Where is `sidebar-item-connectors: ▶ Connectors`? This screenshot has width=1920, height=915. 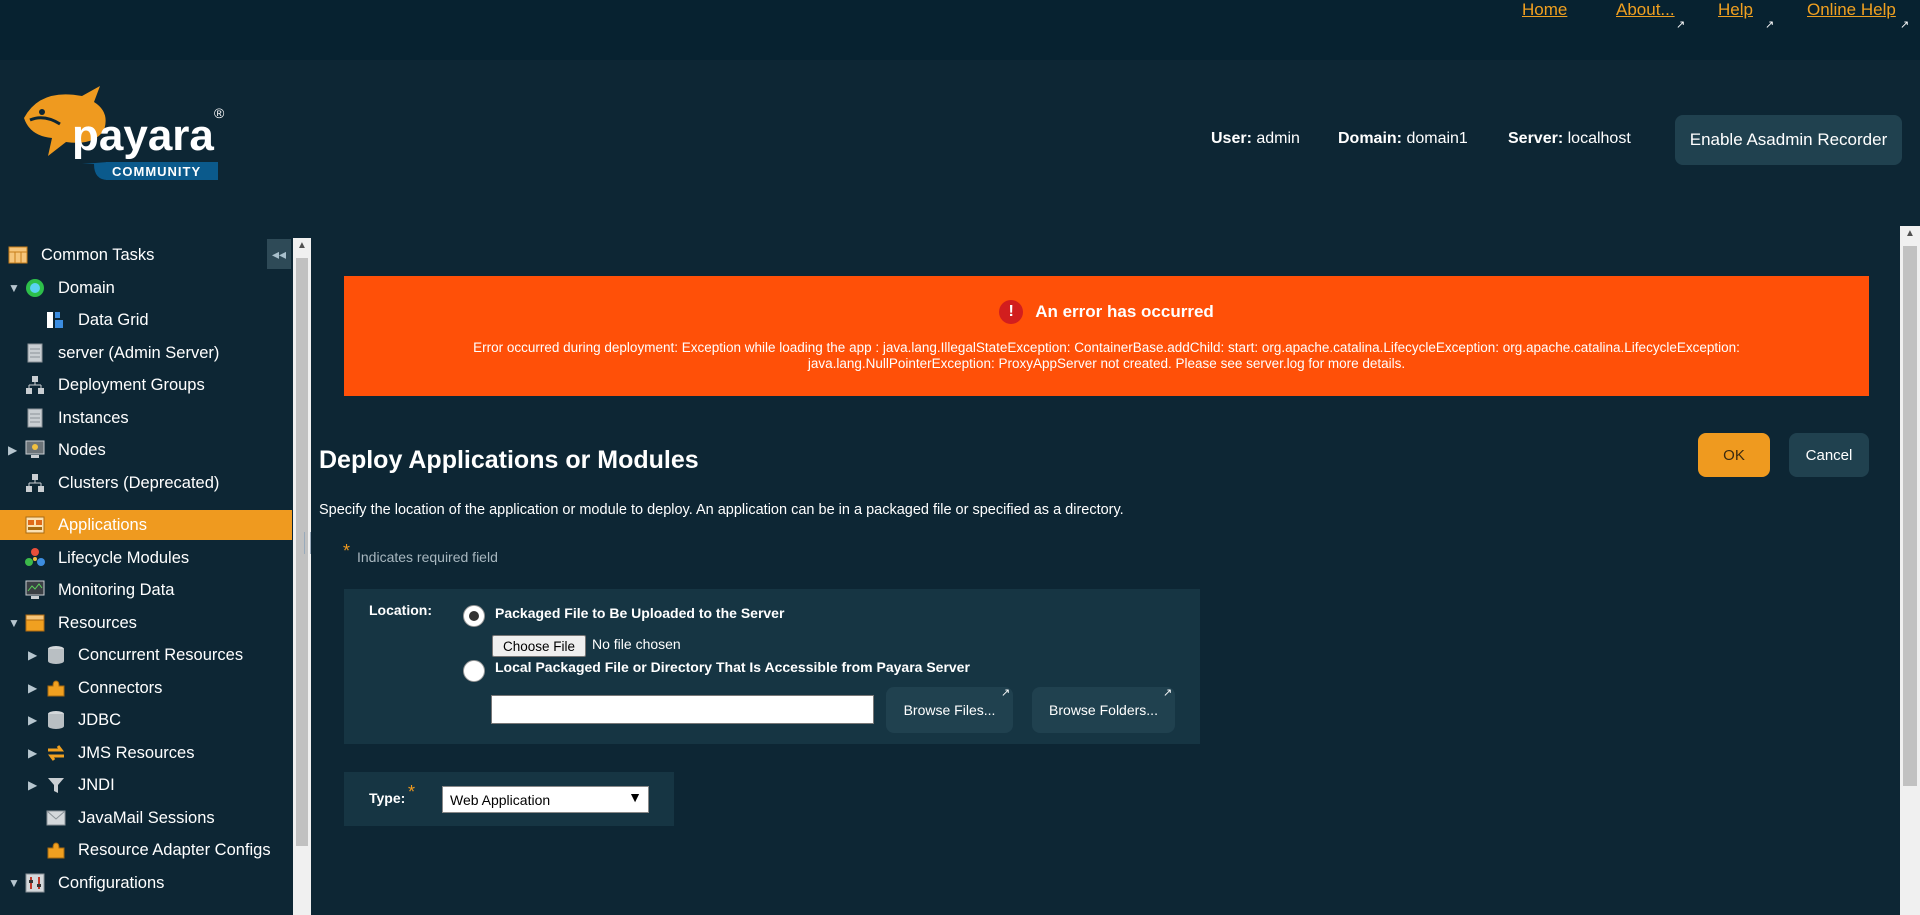 sidebar-item-connectors: ▶ Connectors is located at coordinates (146, 688).